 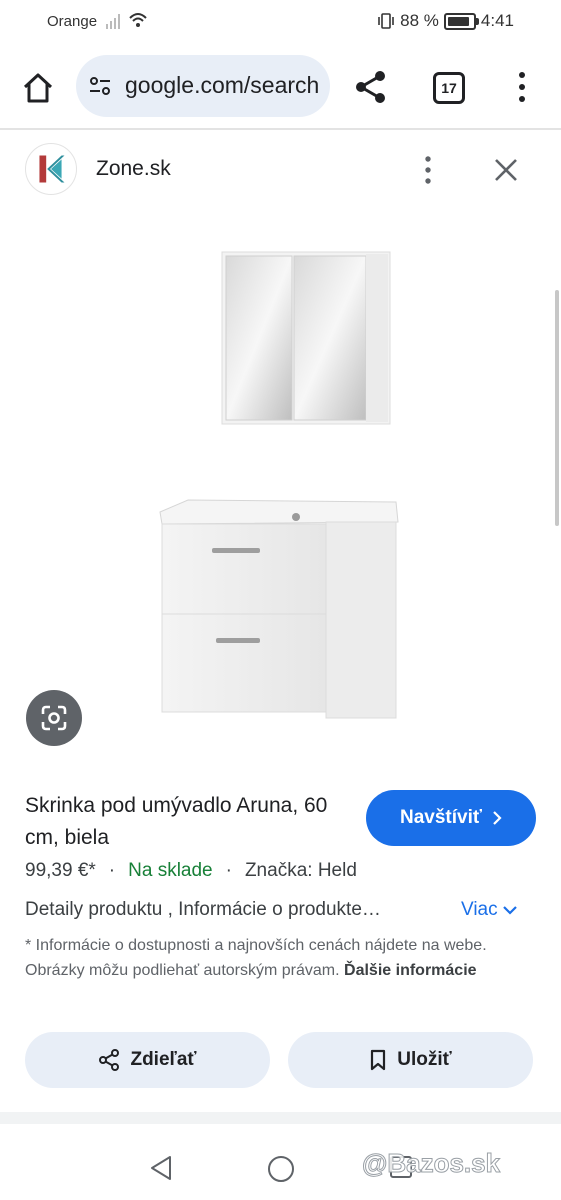 What do you see at coordinates (163, 1059) in the screenshot?
I see `share-label: Zdieľať` at bounding box center [163, 1059].